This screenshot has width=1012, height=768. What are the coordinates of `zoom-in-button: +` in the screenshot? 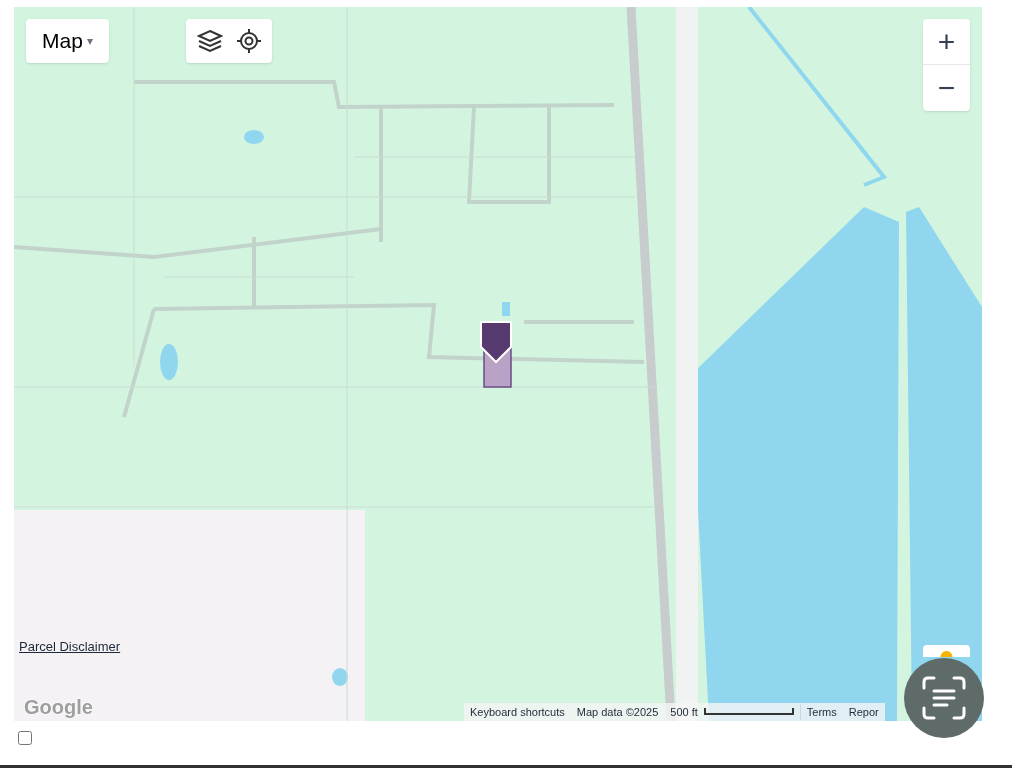 It's located at (946, 42).